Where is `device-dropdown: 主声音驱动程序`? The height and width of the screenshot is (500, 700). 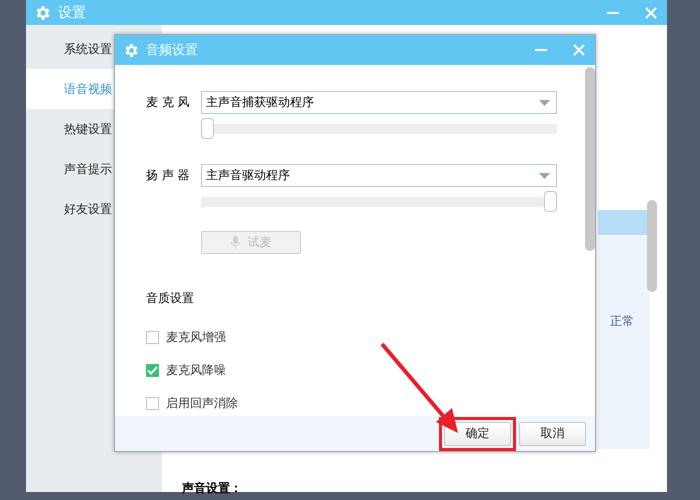
device-dropdown: 主声音驱动程序 is located at coordinates (379, 175).